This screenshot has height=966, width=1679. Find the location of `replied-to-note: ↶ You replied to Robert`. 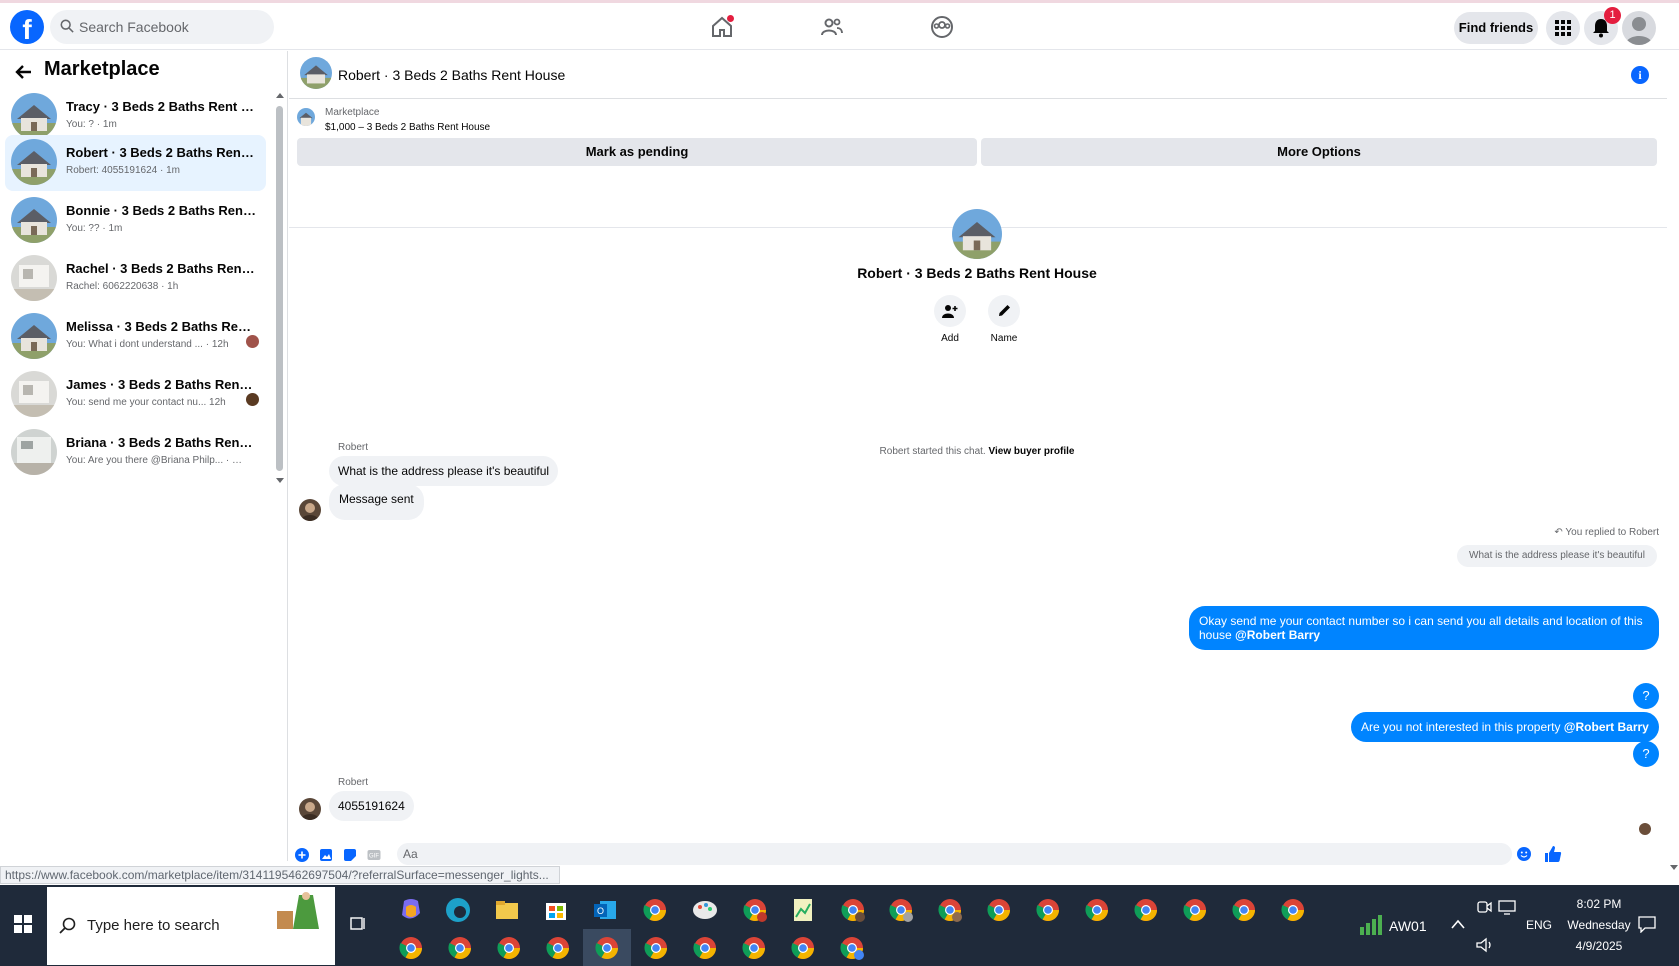

replied-to-note: ↶ You replied to Robert is located at coordinates (1606, 532).